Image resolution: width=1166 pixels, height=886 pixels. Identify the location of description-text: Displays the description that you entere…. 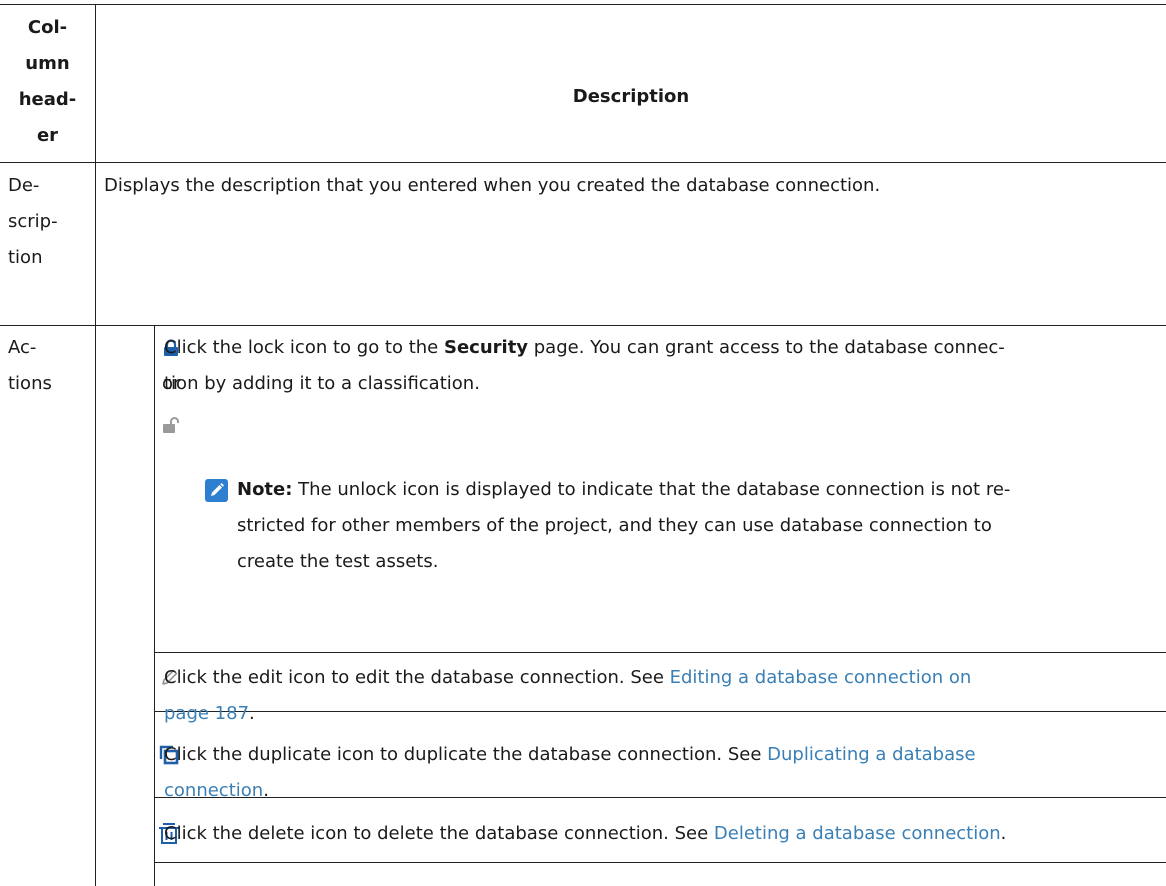
(492, 185).